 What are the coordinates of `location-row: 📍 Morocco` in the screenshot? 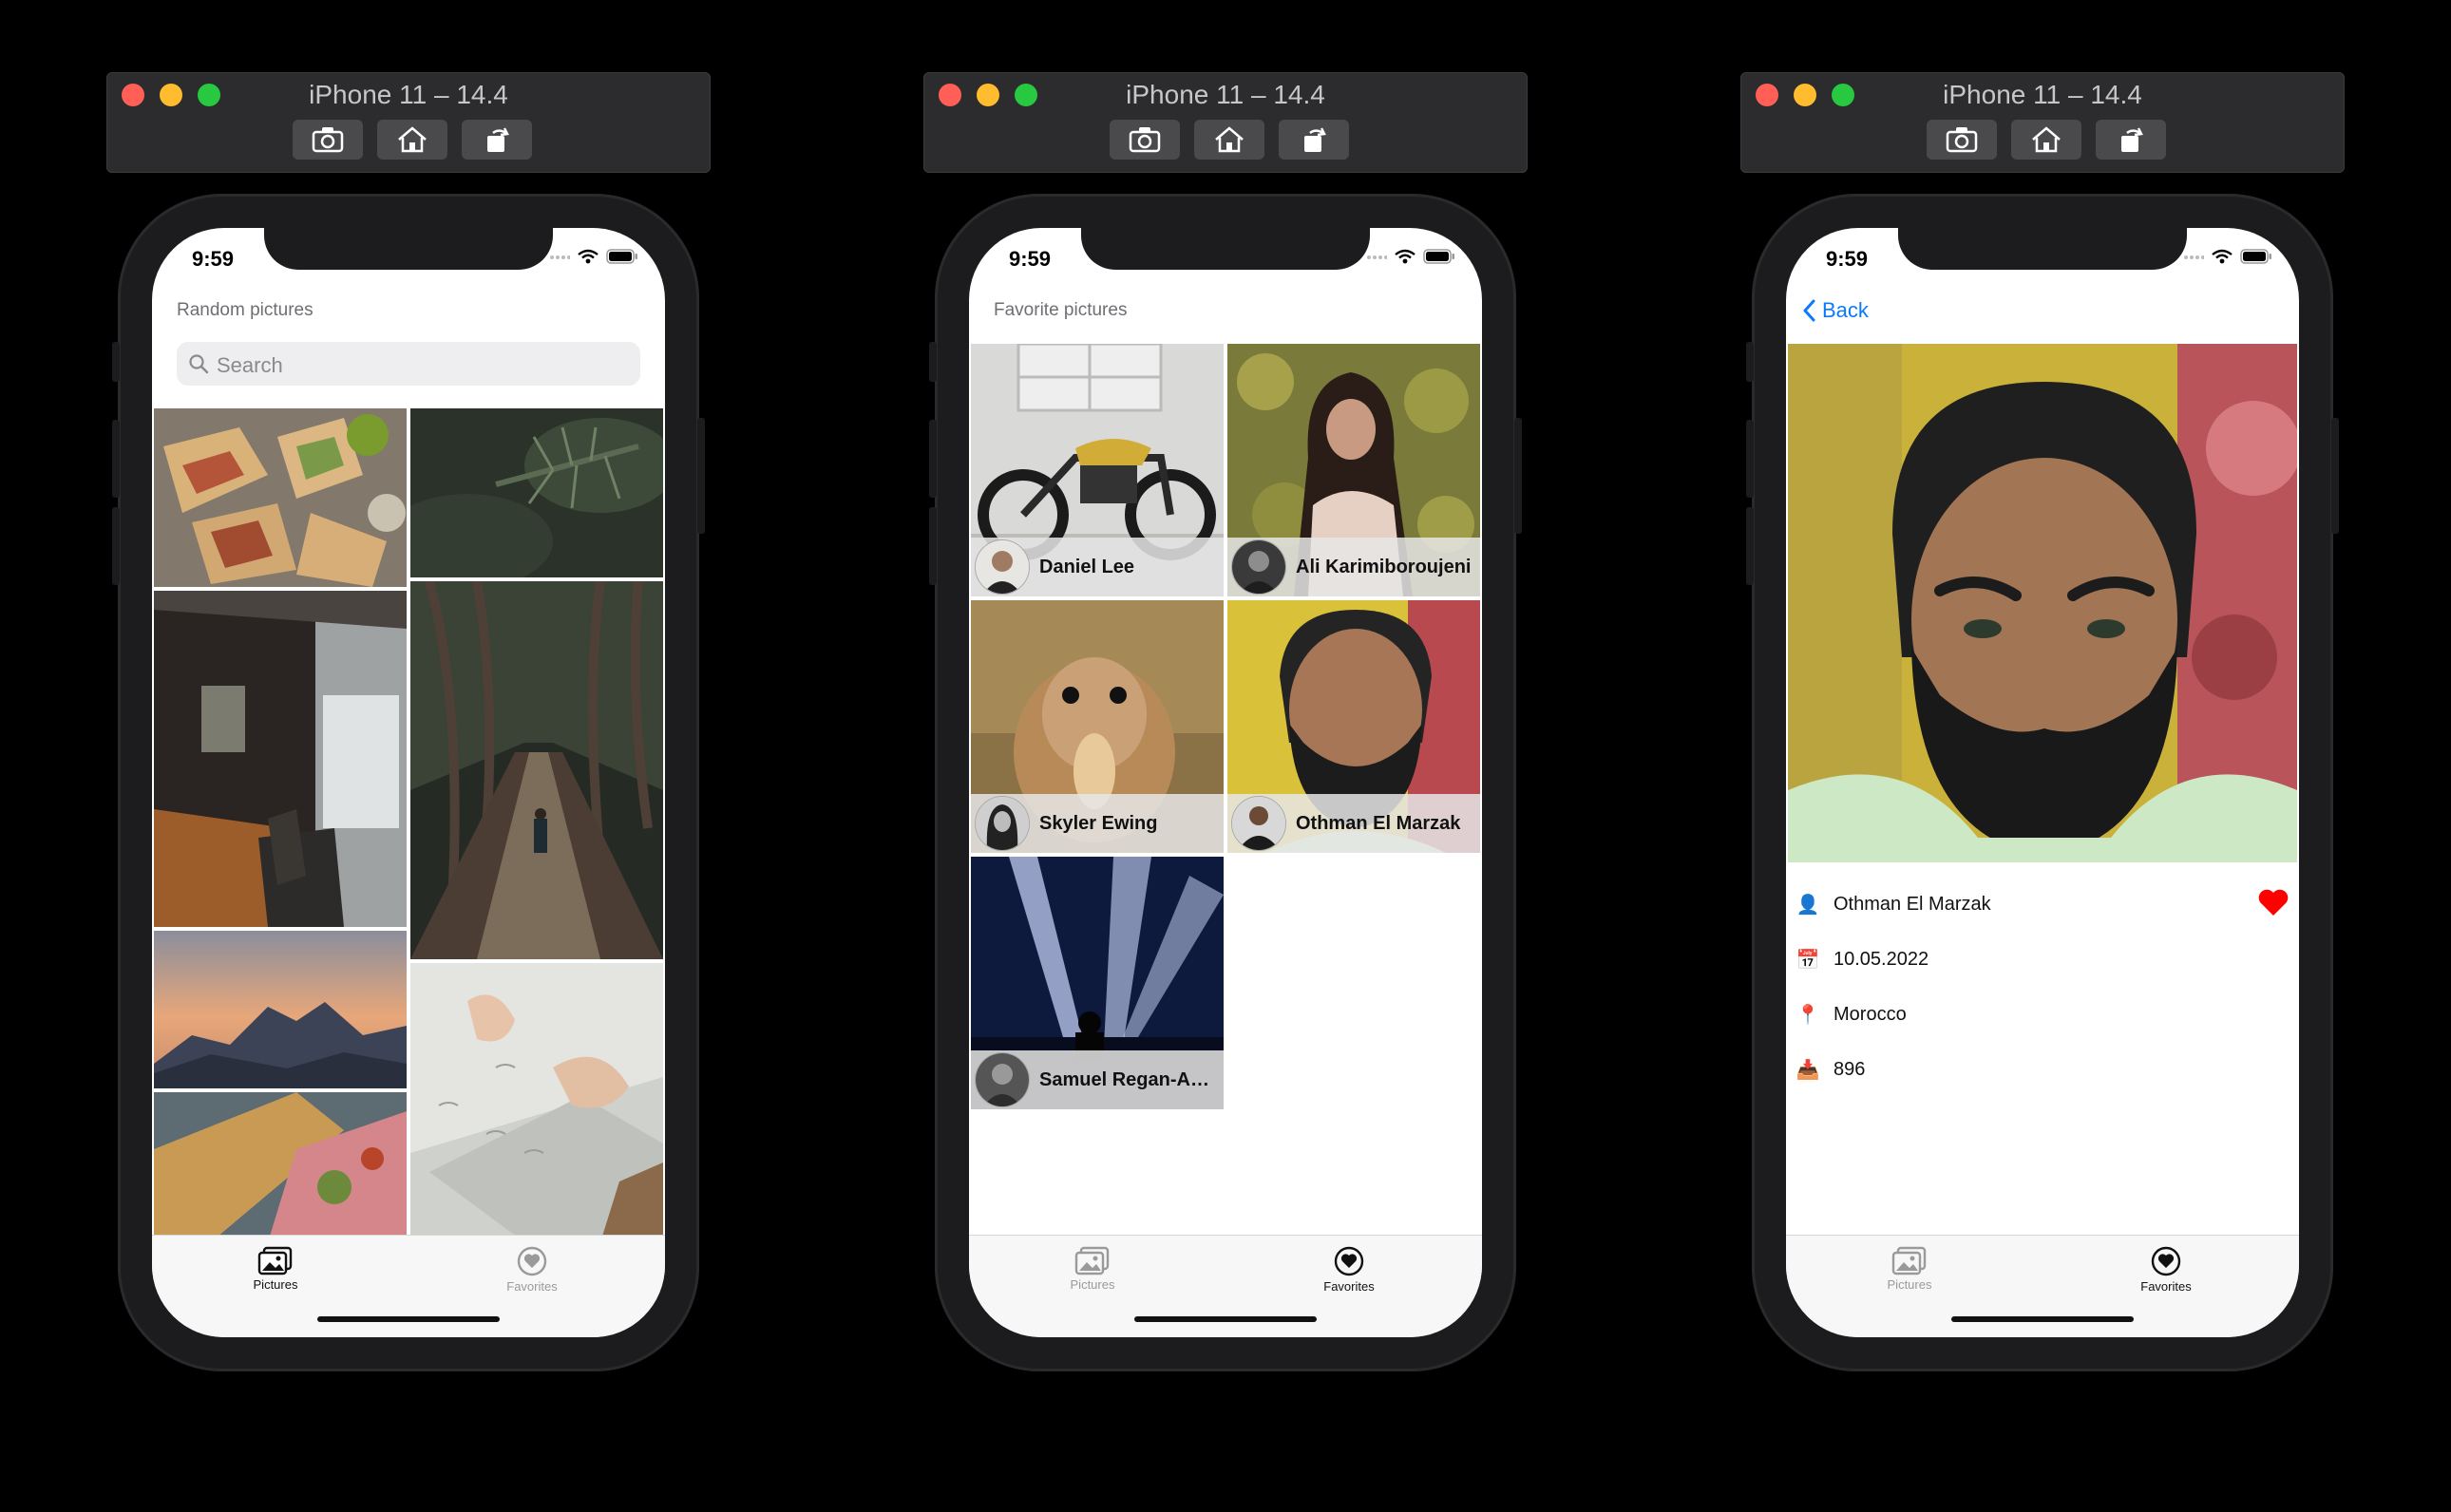 It's located at (1851, 1015).